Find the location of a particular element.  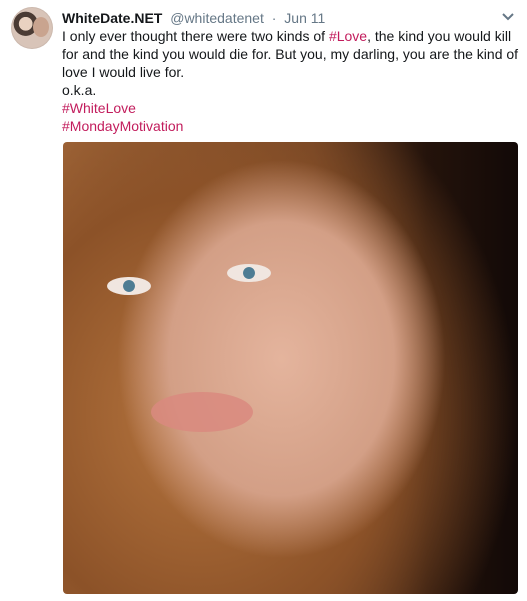

hashtag-link: #MondayMotivation is located at coordinates (122, 126).